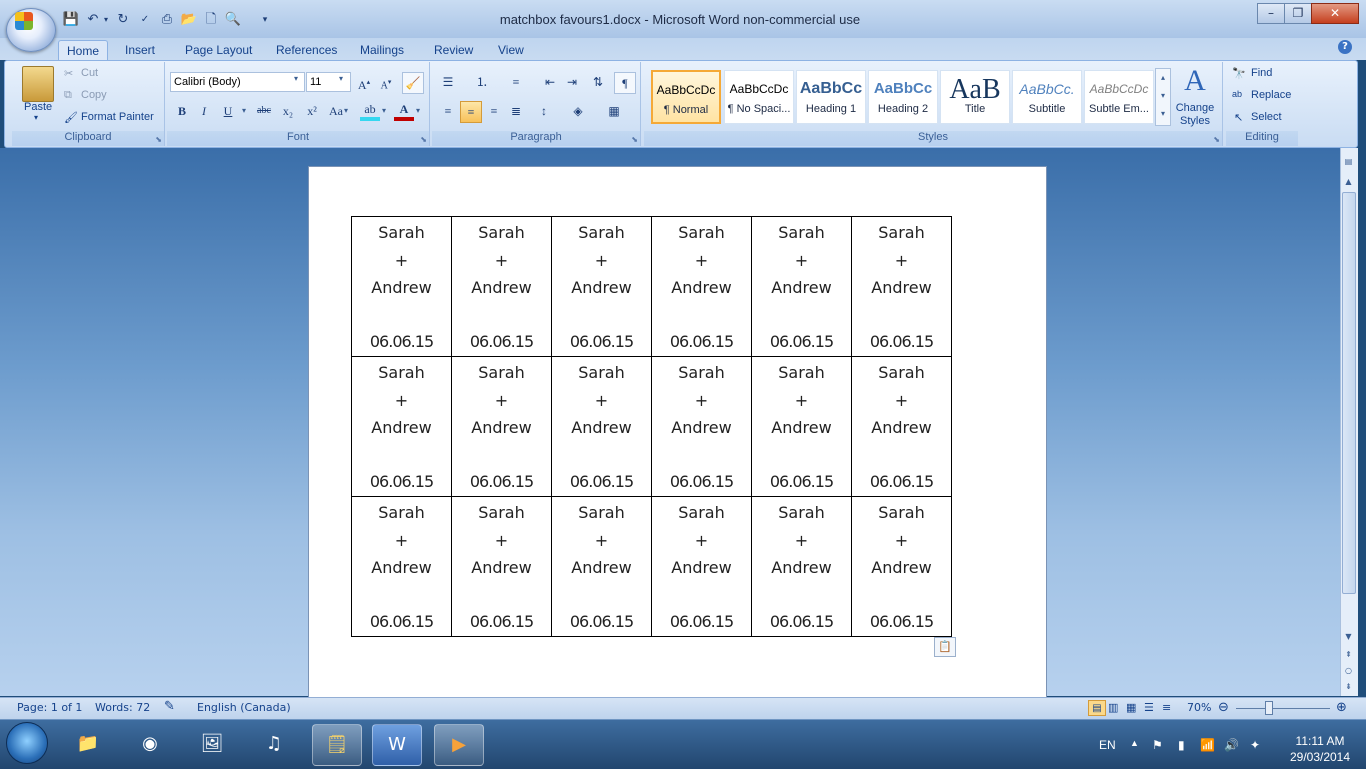 This screenshot has height=769, width=1366. What do you see at coordinates (975, 97) in the screenshot?
I see `style-title: AaB Title` at bounding box center [975, 97].